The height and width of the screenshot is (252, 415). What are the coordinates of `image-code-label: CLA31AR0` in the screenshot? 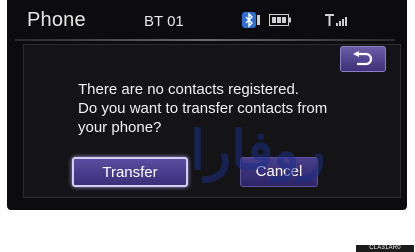 It's located at (385, 248).